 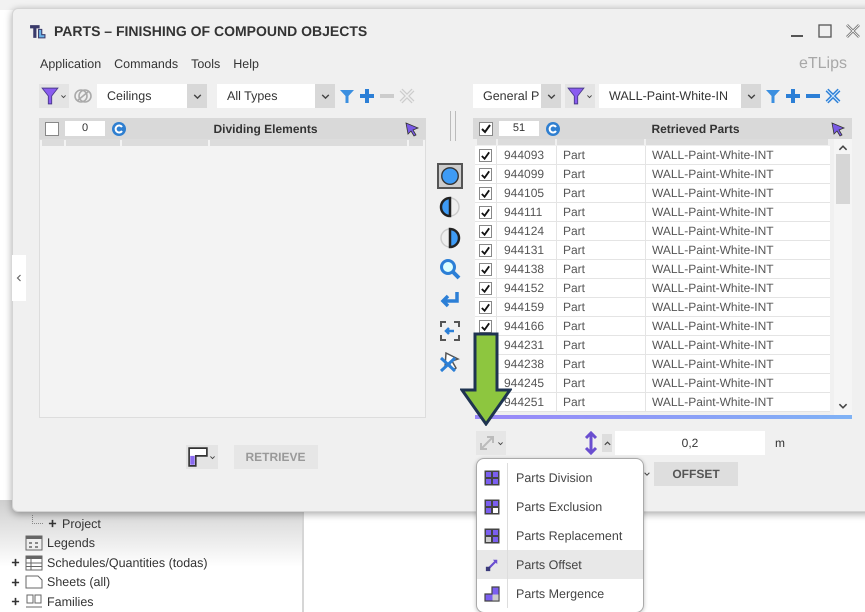 I want to click on scrollbar-thumb, so click(x=843, y=179).